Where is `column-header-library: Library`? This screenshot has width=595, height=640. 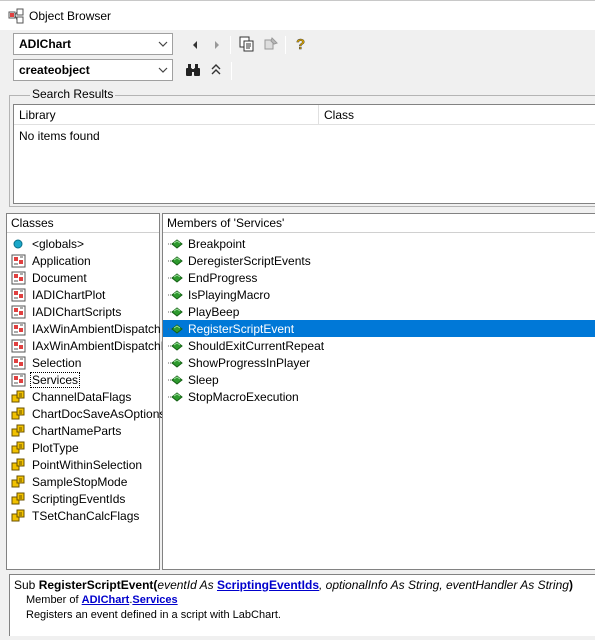
column-header-library: Library is located at coordinates (166, 115).